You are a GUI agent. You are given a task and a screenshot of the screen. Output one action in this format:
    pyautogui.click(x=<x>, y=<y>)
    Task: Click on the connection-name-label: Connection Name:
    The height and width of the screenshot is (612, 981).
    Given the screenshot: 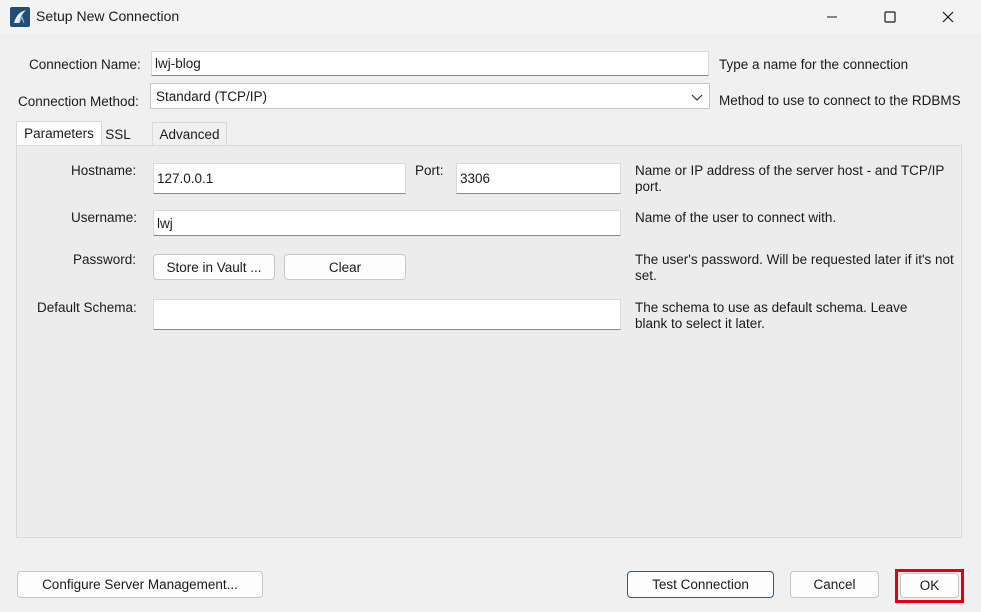 What is the action you would take?
    pyautogui.click(x=85, y=64)
    